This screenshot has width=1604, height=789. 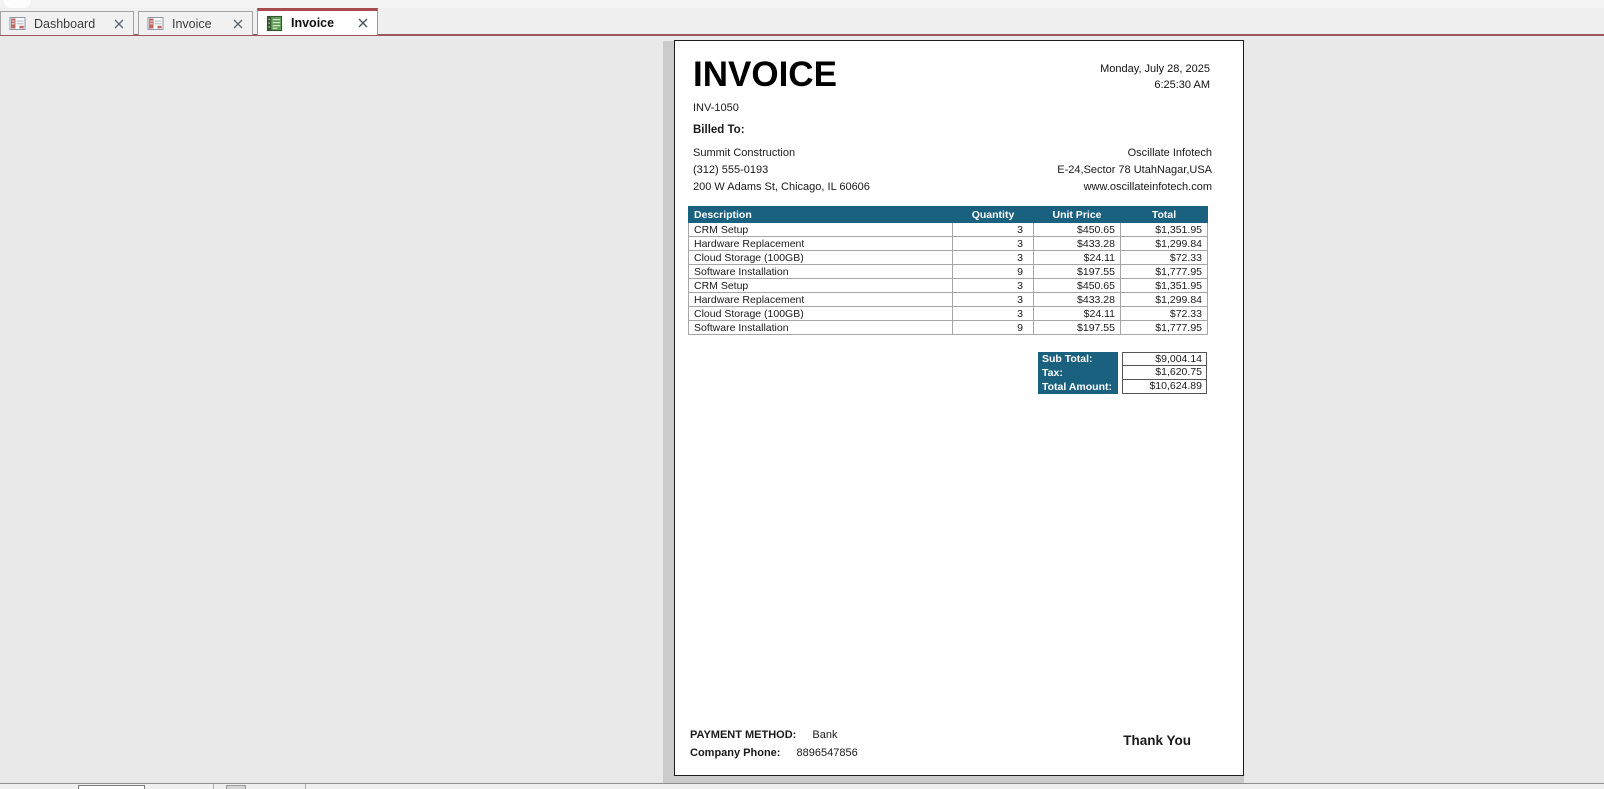 I want to click on tab-dashboard: Dashboard, so click(x=67, y=23).